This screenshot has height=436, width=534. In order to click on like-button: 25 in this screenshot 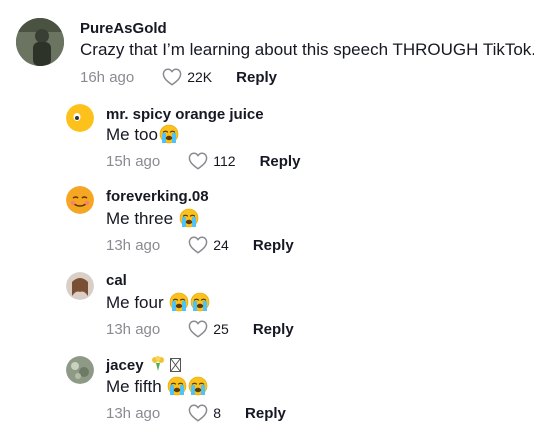, I will do `click(208, 329)`.